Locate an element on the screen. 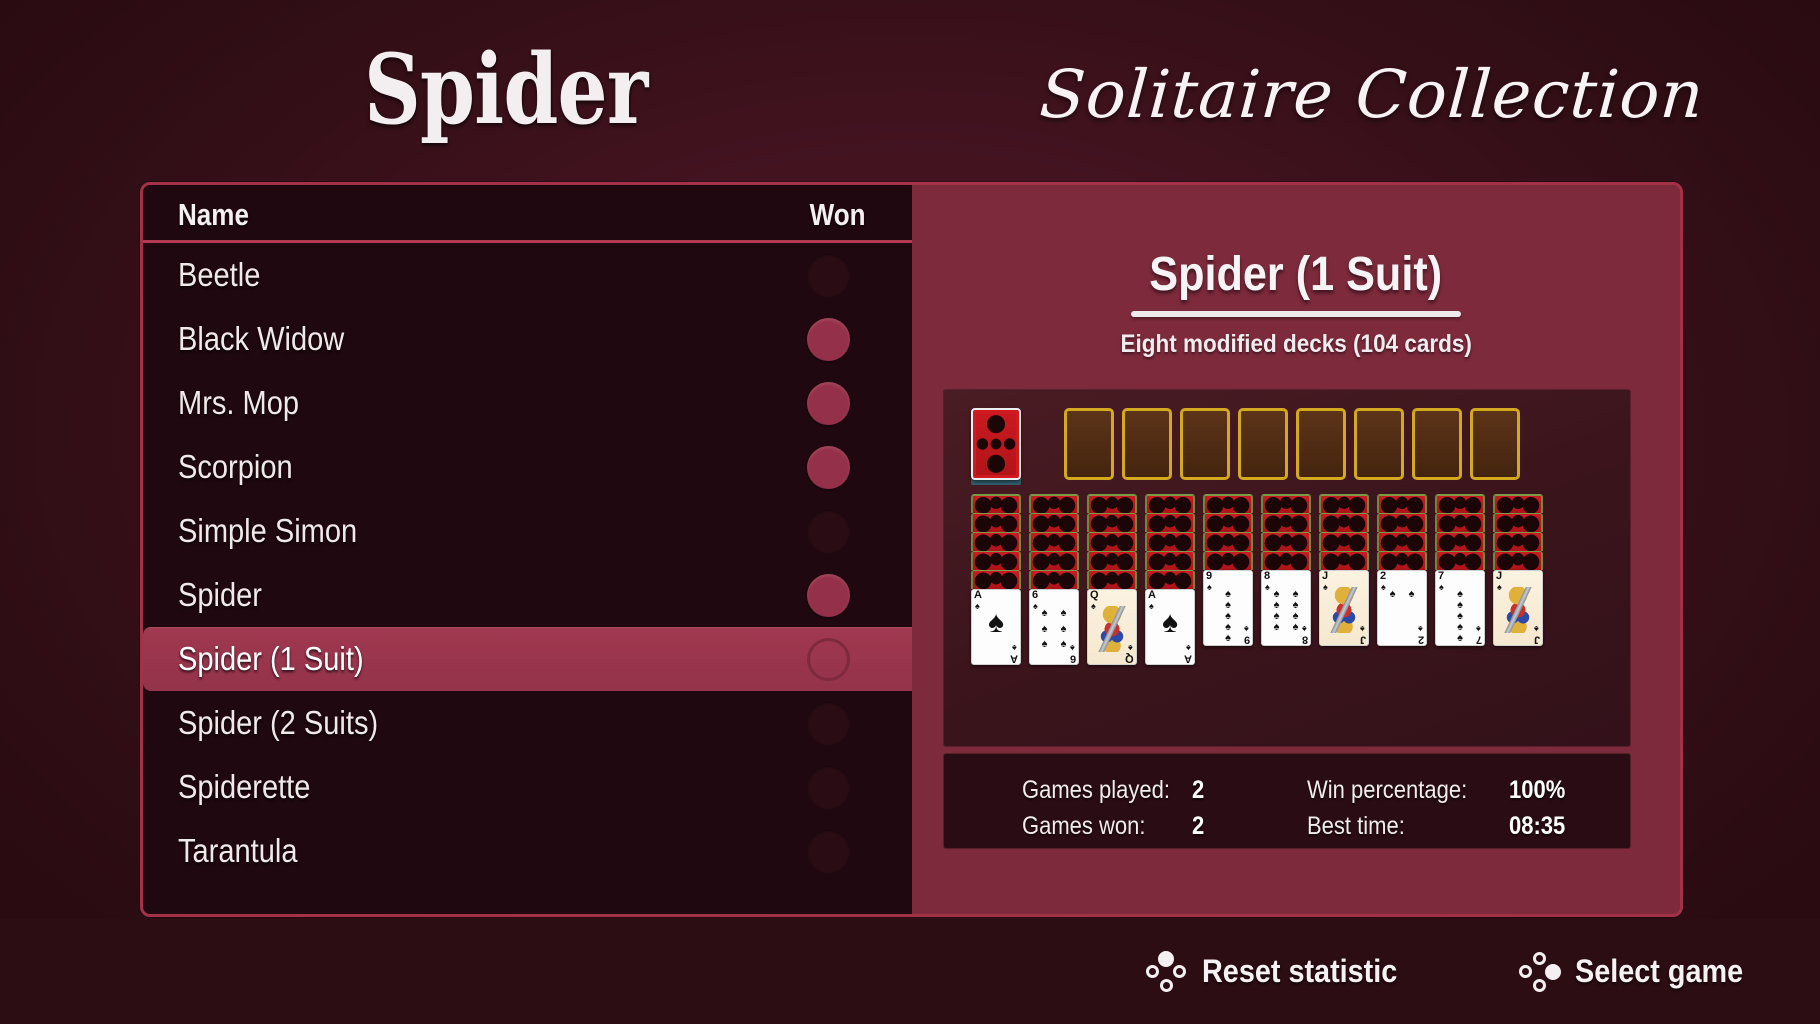 Image resolution: width=1820 pixels, height=1024 pixels. face-up-card: 7♠7♠♠♠♠♠♠♠♠ is located at coordinates (1460, 608).